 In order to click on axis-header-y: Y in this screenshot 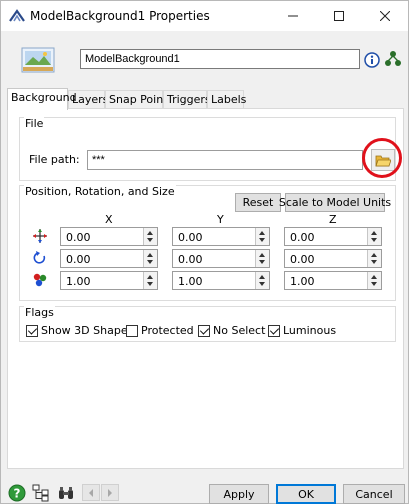, I will do `click(220, 219)`.